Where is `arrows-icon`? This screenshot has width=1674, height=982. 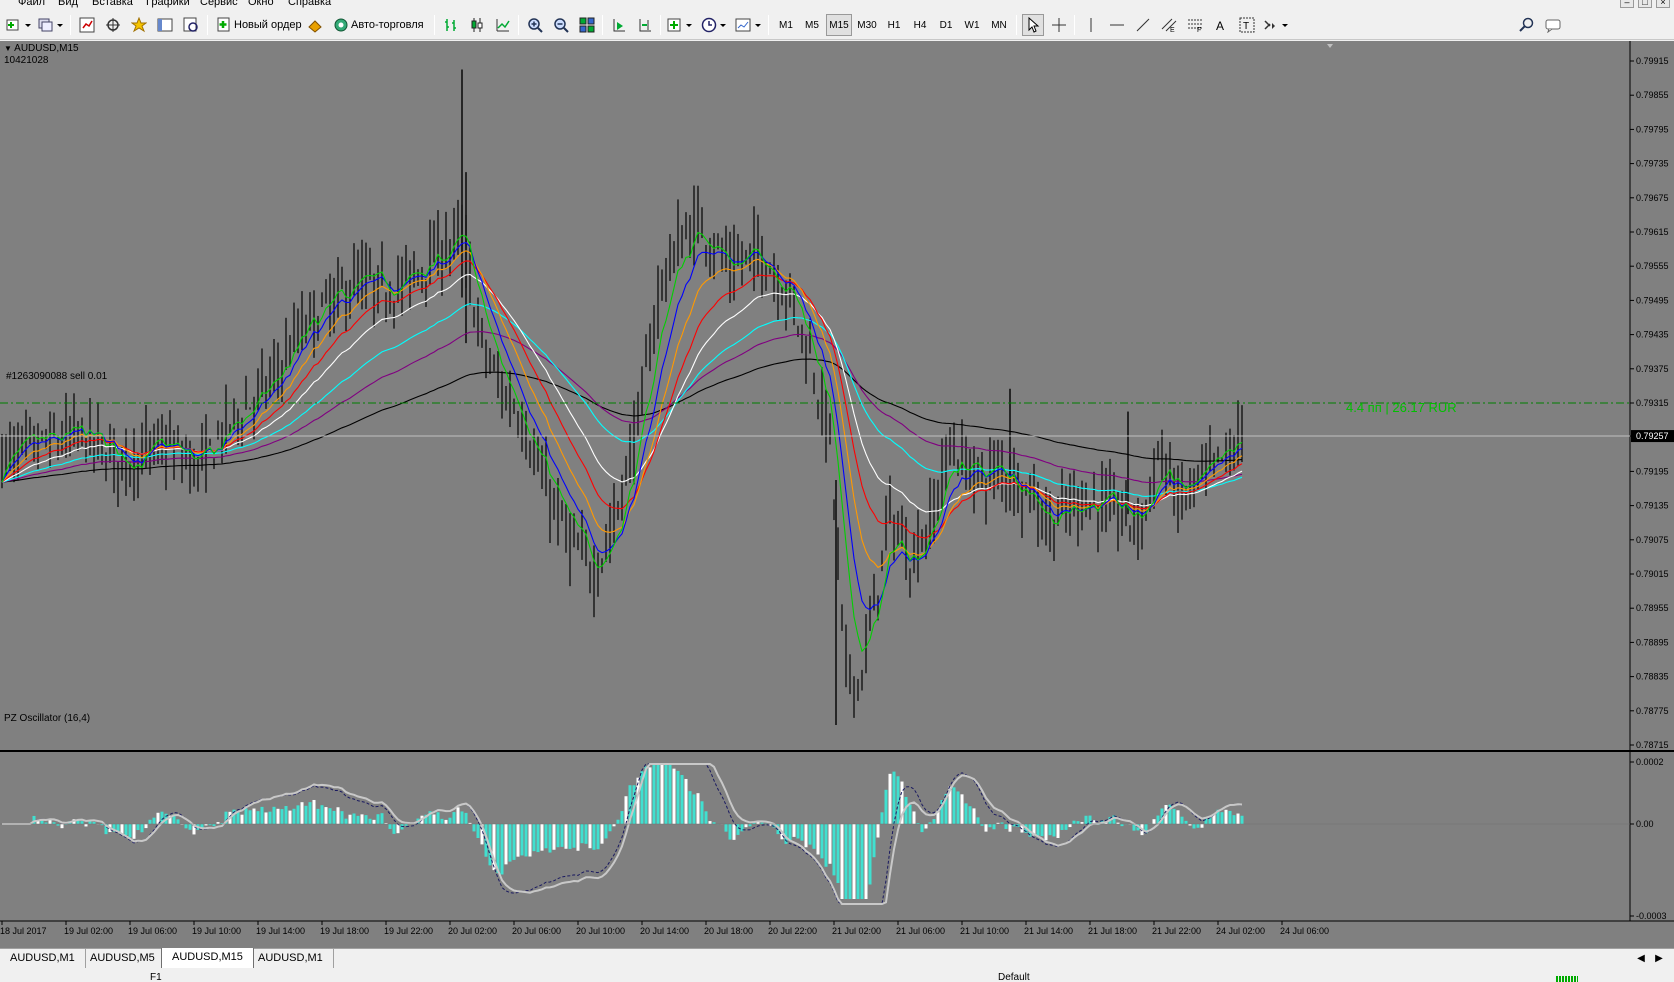 arrows-icon is located at coordinates (1277, 25).